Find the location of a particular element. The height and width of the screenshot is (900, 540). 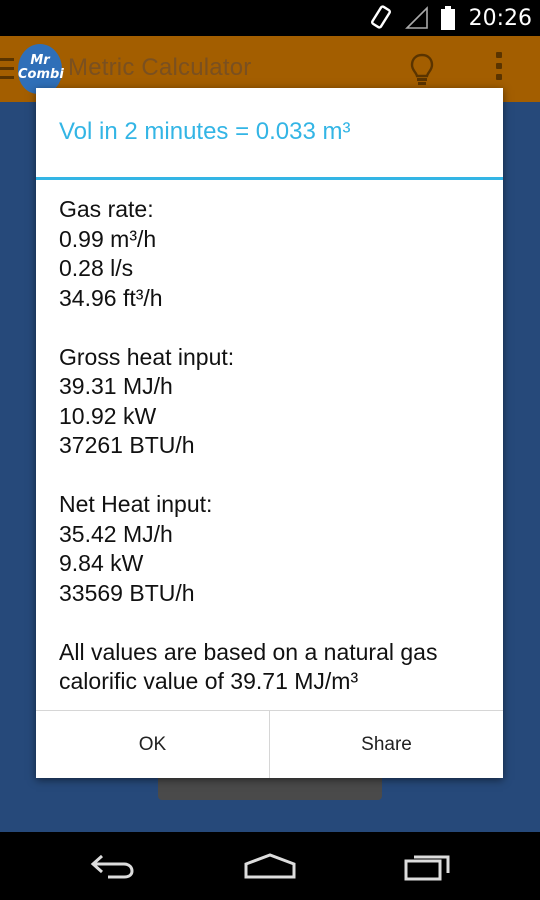

recent-apps-icon is located at coordinates (427, 868).